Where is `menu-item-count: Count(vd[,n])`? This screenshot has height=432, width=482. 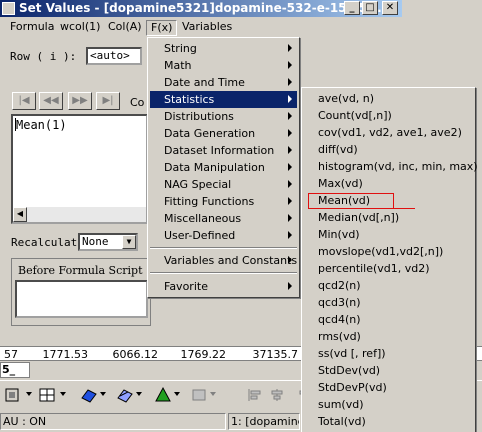 menu-item-count: Count(vd[,n]) is located at coordinates (388, 115).